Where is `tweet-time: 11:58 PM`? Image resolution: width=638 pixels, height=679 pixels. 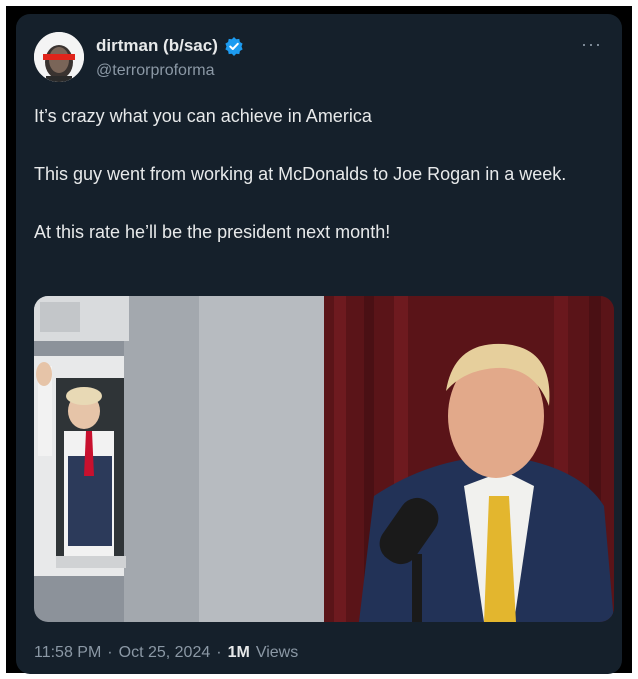 tweet-time: 11:58 PM is located at coordinates (67, 653).